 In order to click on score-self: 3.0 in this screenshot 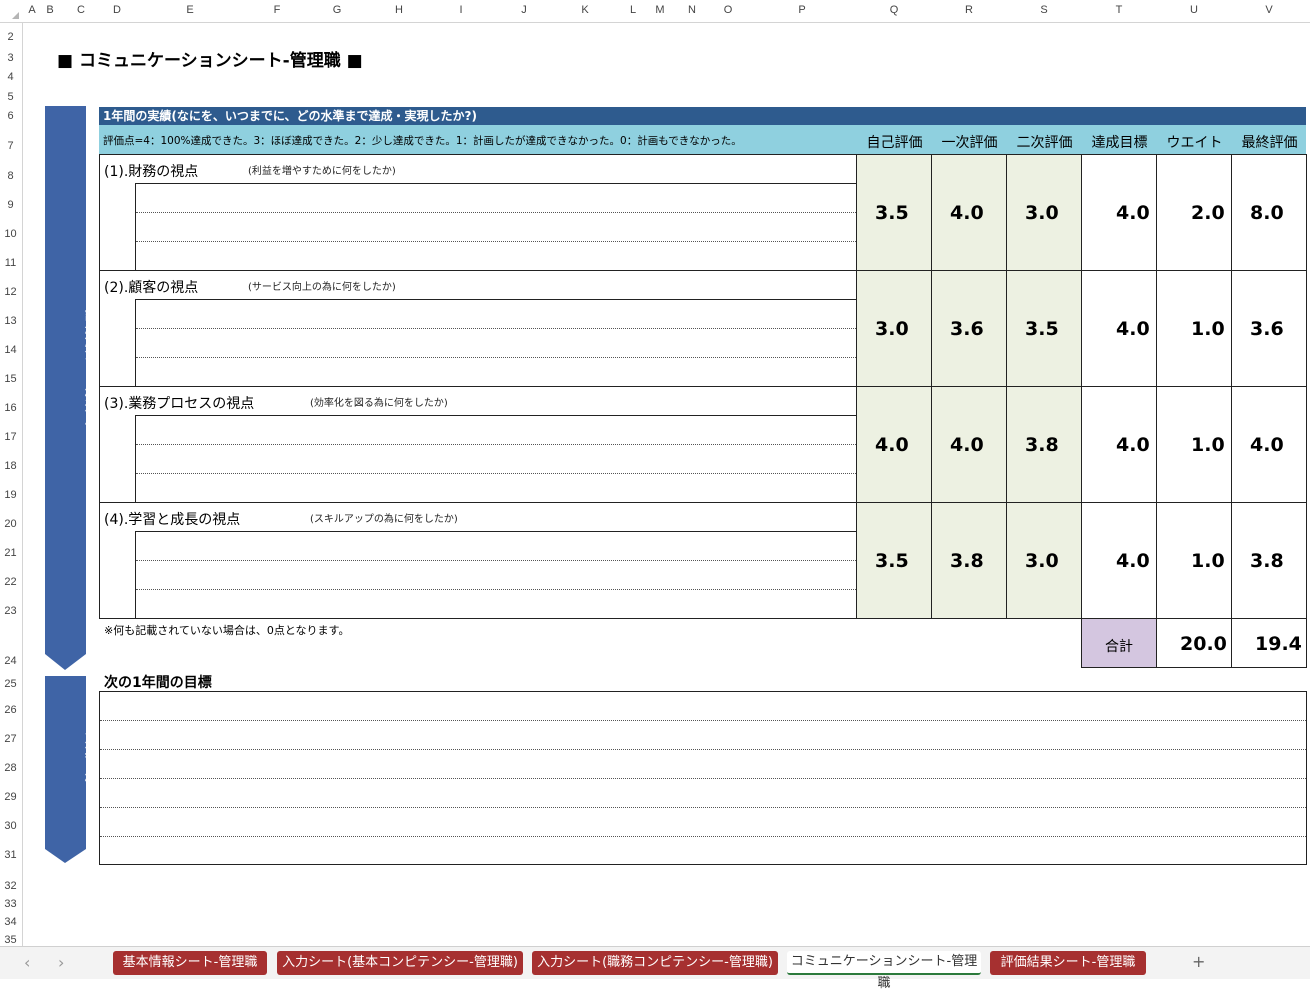, I will do `click(892, 329)`.